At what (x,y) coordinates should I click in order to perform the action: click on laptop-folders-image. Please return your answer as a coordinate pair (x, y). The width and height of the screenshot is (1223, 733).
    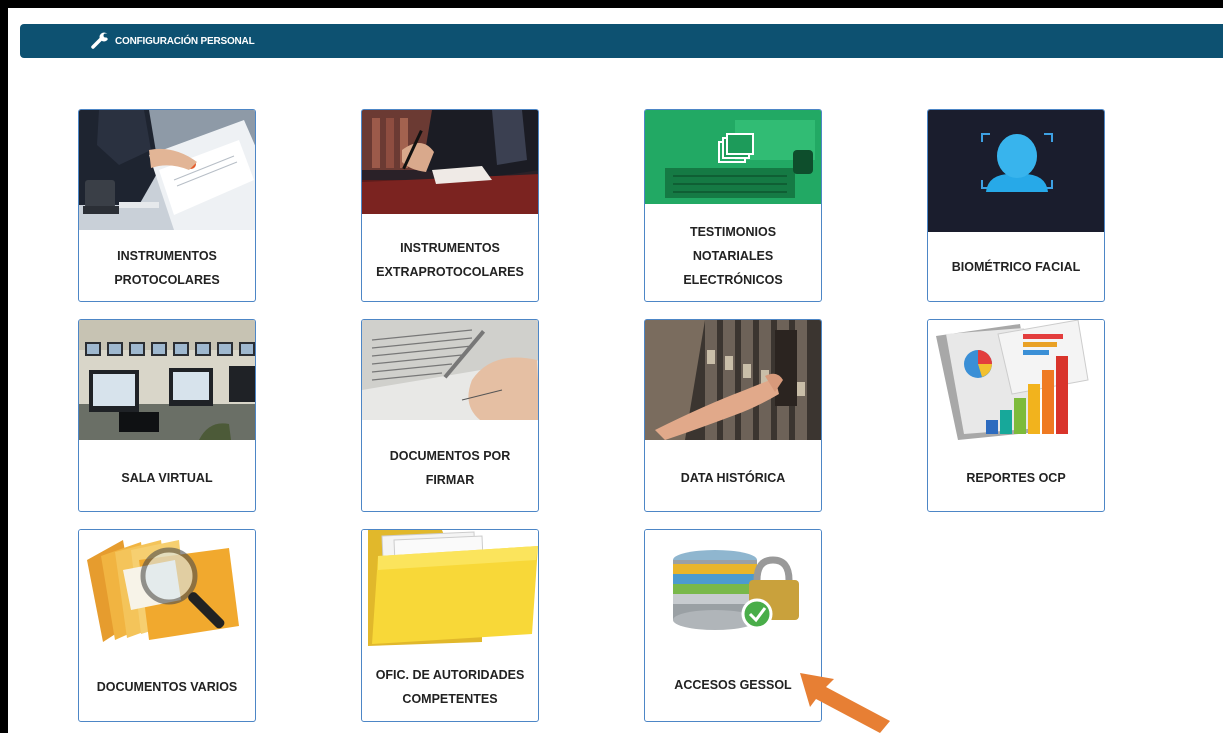
    Looking at the image, I should click on (733, 157).